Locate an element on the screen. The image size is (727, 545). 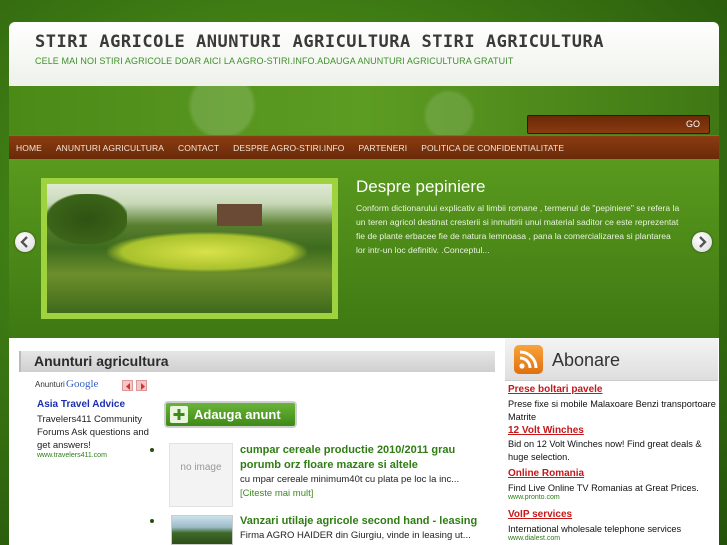
section-title: Anunturi agricultura is located at coordinates (257, 361).